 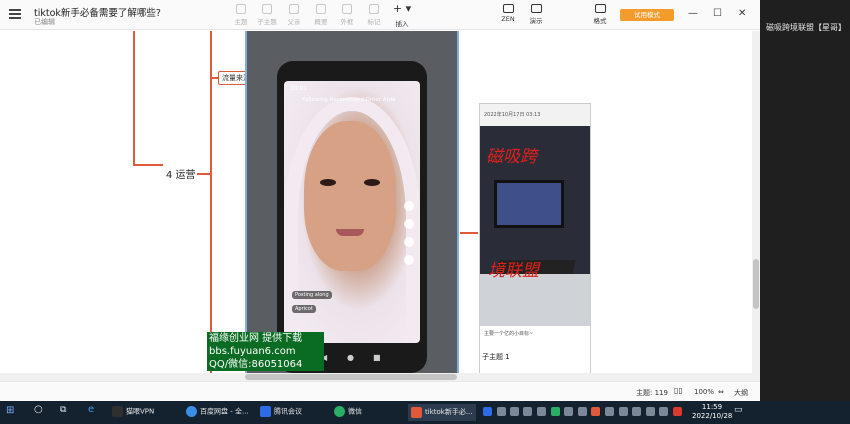 What do you see at coordinates (241, 22) in the screenshot?
I see `topic-label: 主题` at bounding box center [241, 22].